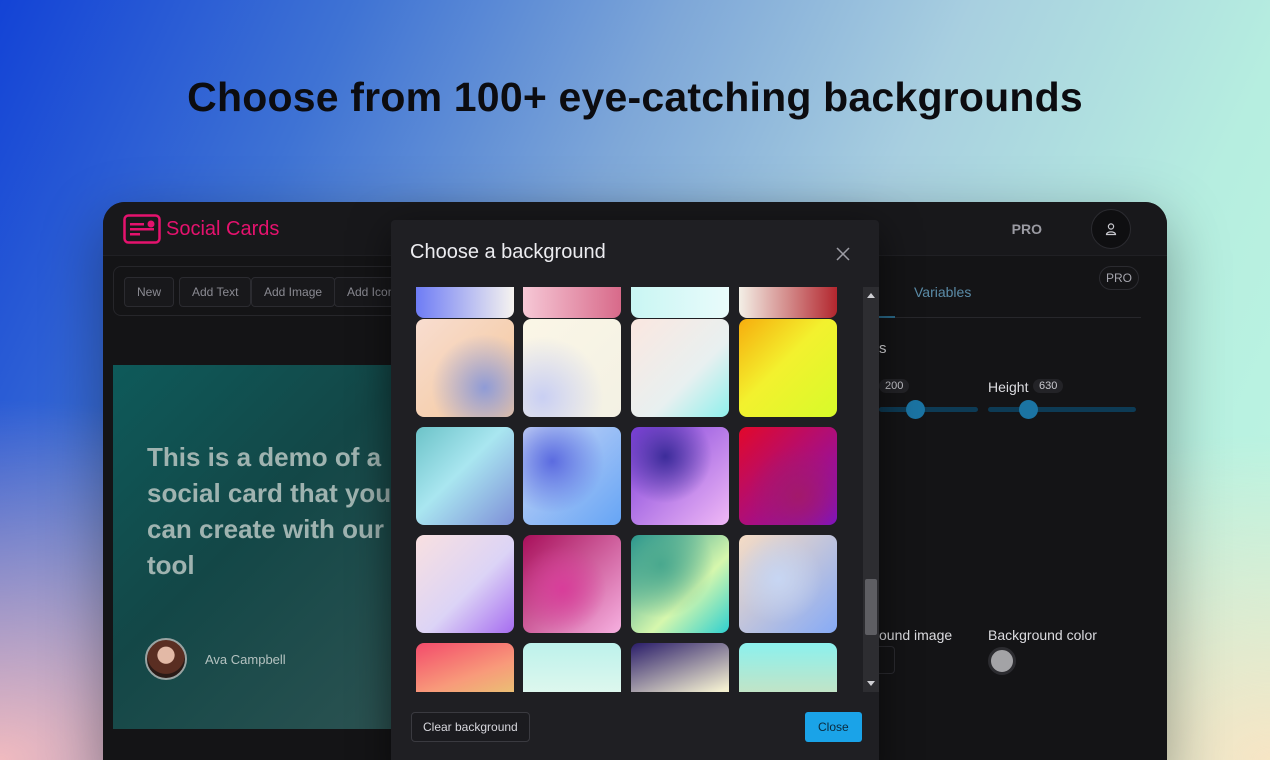  What do you see at coordinates (1027, 229) in the screenshot?
I see `pro-link: PRO` at bounding box center [1027, 229].